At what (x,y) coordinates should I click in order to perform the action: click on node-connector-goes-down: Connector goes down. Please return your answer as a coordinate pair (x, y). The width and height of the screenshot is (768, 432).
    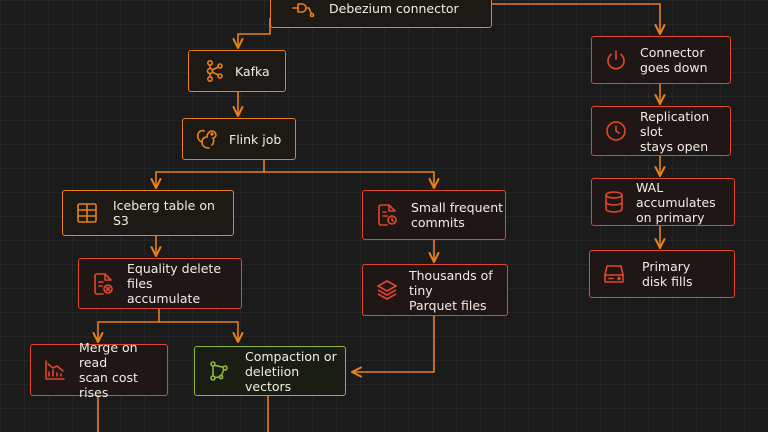
    Looking at the image, I should click on (661, 60).